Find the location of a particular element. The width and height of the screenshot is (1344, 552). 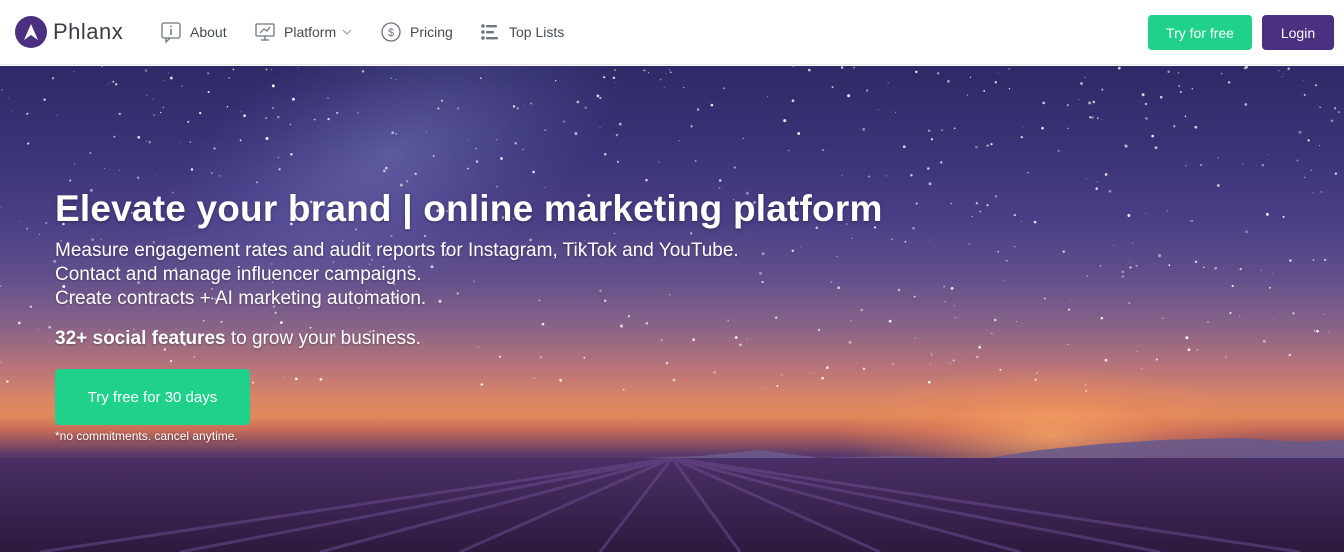

nav-item-about: About is located at coordinates (193, 32).